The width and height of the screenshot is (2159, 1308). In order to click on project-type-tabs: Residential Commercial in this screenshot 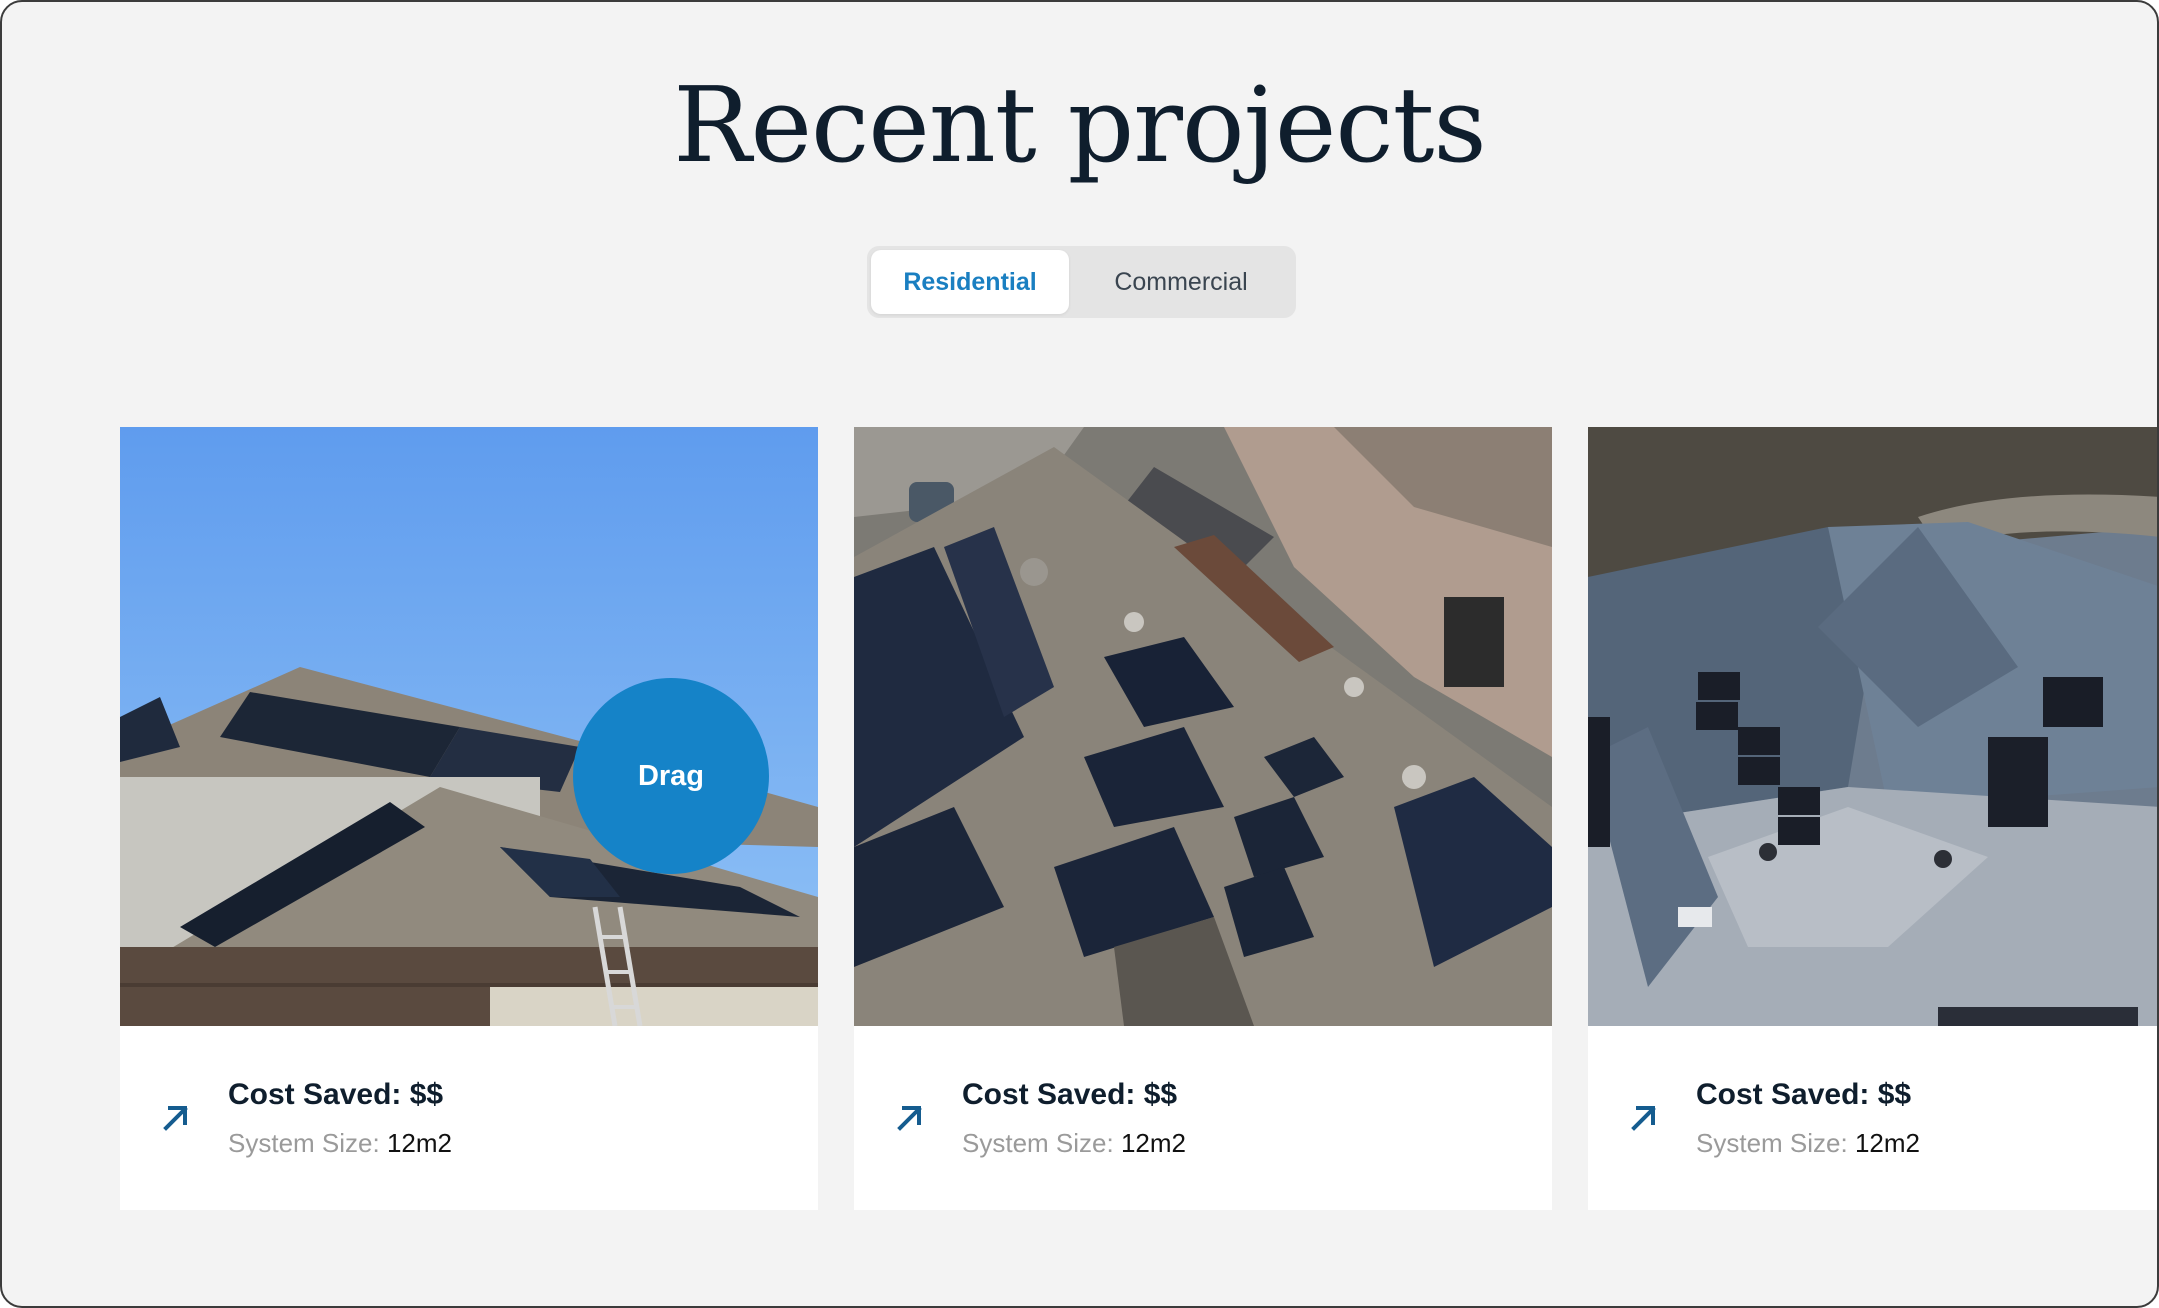, I will do `click(1081, 282)`.